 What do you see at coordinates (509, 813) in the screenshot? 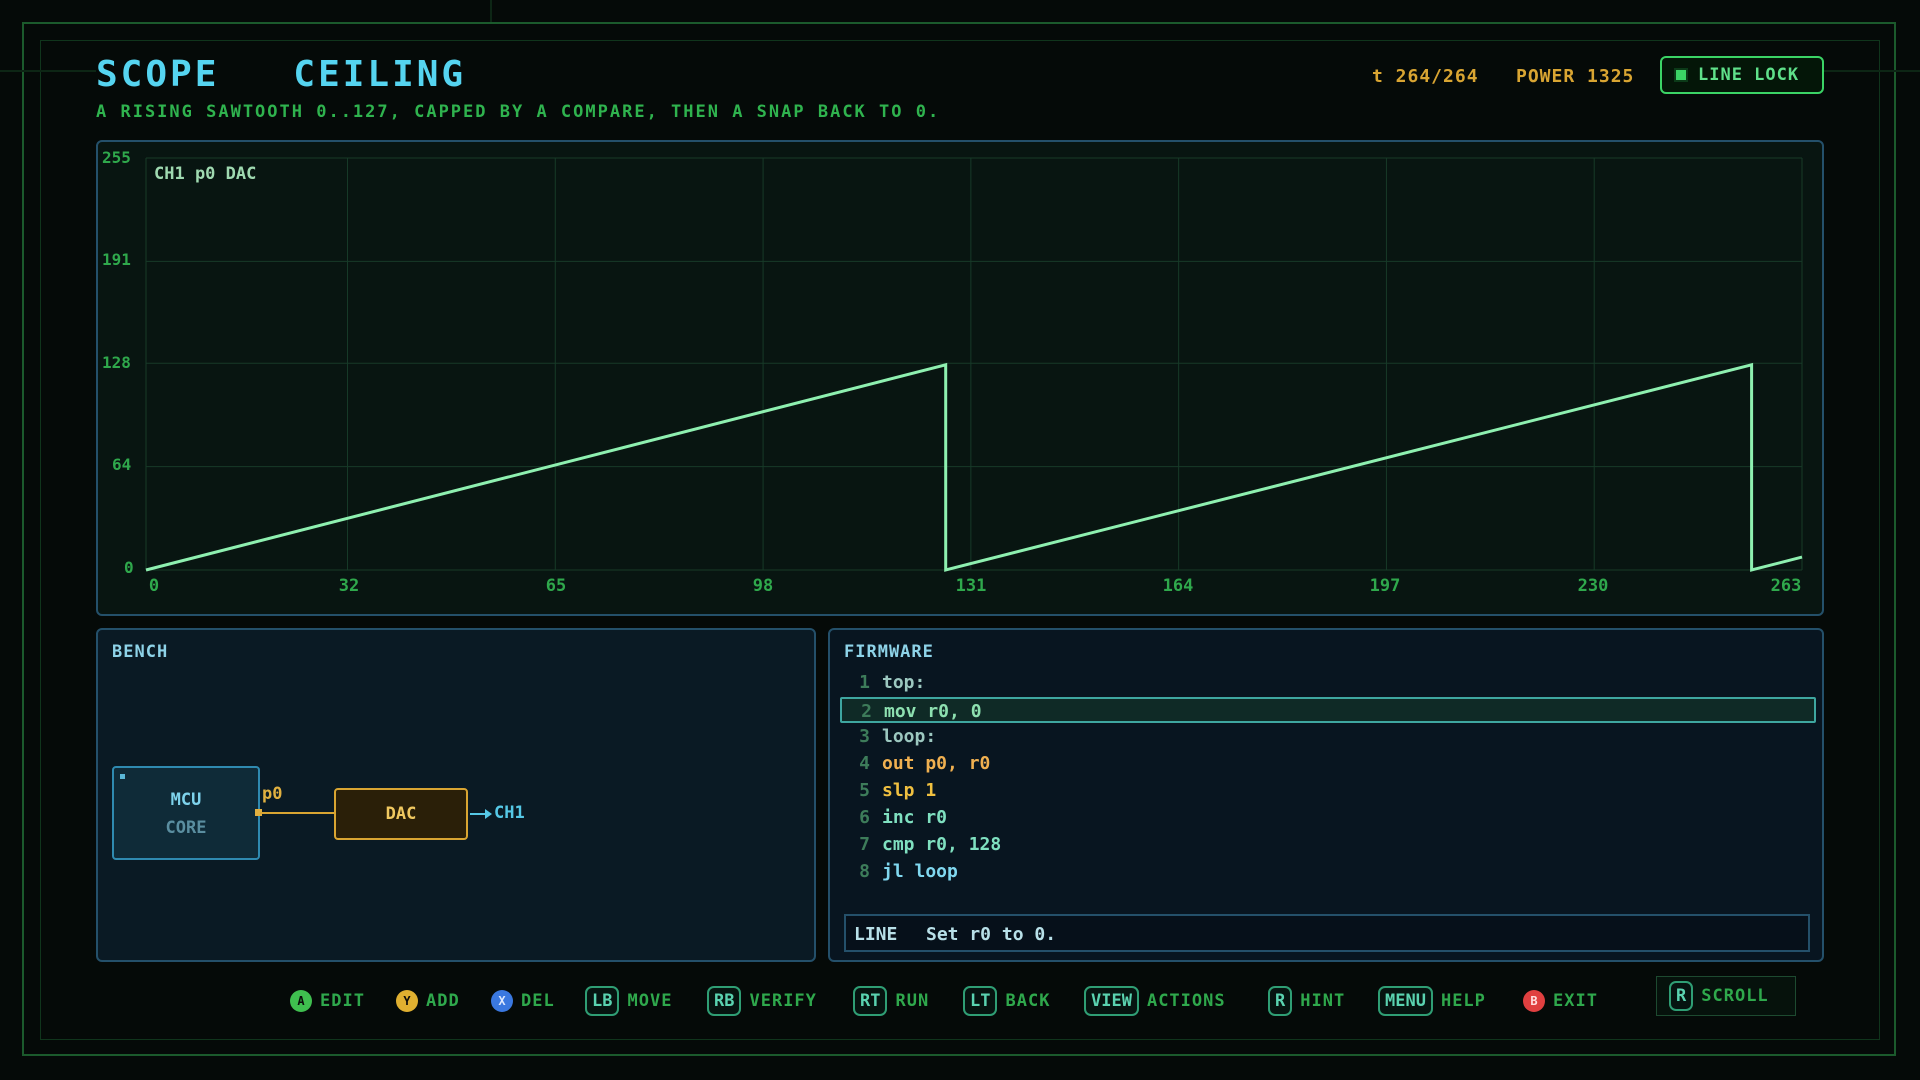
I see `output-channel-label: CH1` at bounding box center [509, 813].